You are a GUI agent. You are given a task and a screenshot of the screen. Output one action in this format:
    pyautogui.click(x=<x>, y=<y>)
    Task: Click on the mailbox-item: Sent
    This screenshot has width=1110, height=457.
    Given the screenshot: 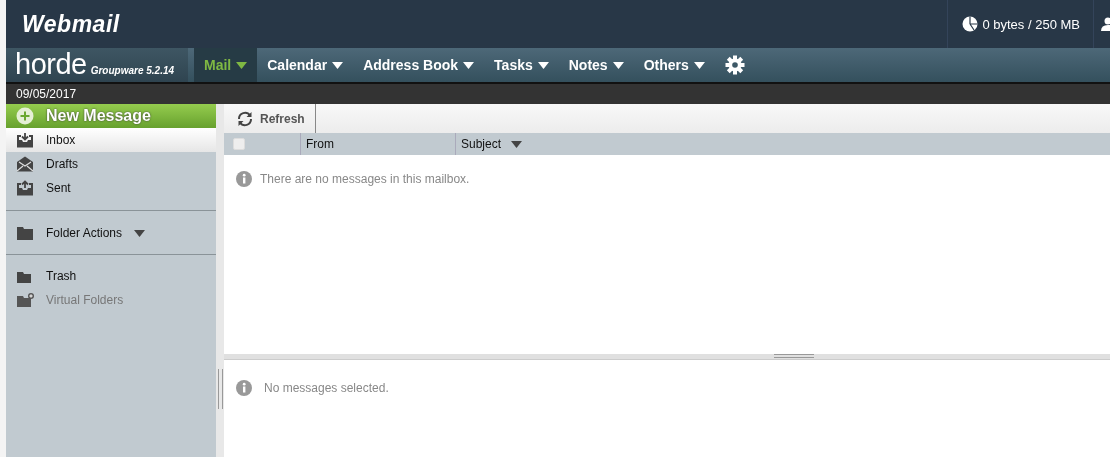 What is the action you would take?
    pyautogui.click(x=111, y=188)
    